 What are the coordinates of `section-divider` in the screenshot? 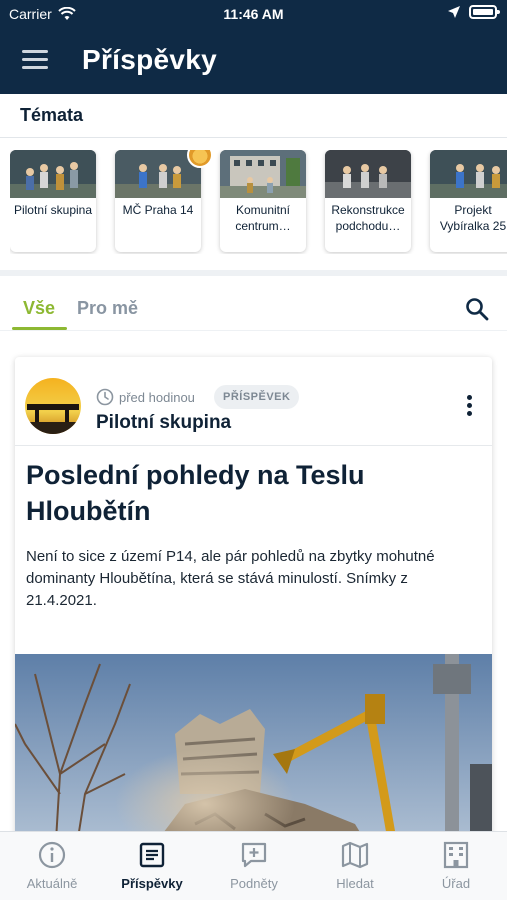 It's located at (253, 273).